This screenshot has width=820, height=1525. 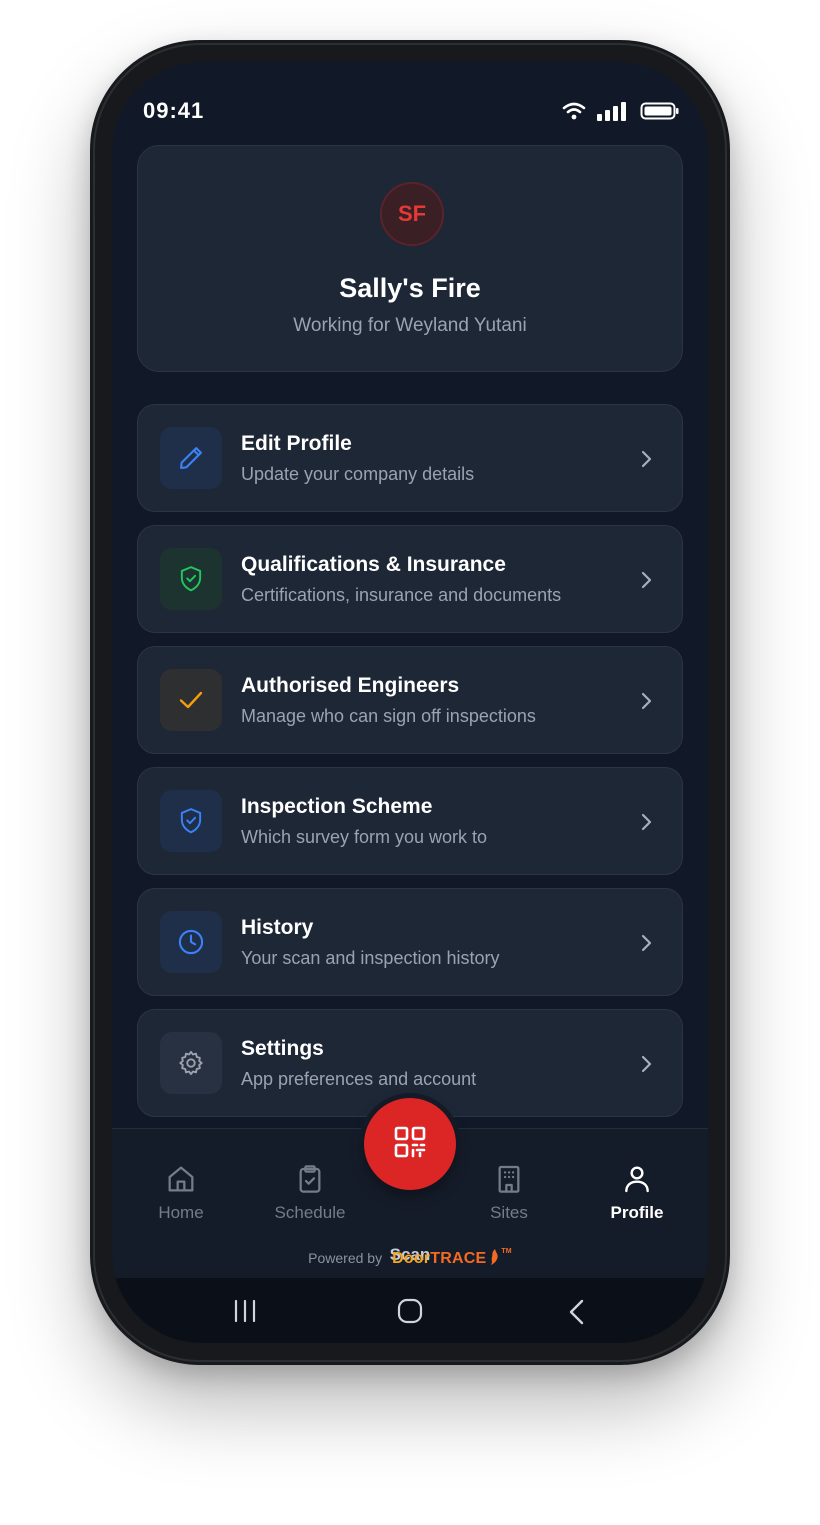 I want to click on doortrace-logo: DoorTRACE TM, so click(x=452, y=1258).